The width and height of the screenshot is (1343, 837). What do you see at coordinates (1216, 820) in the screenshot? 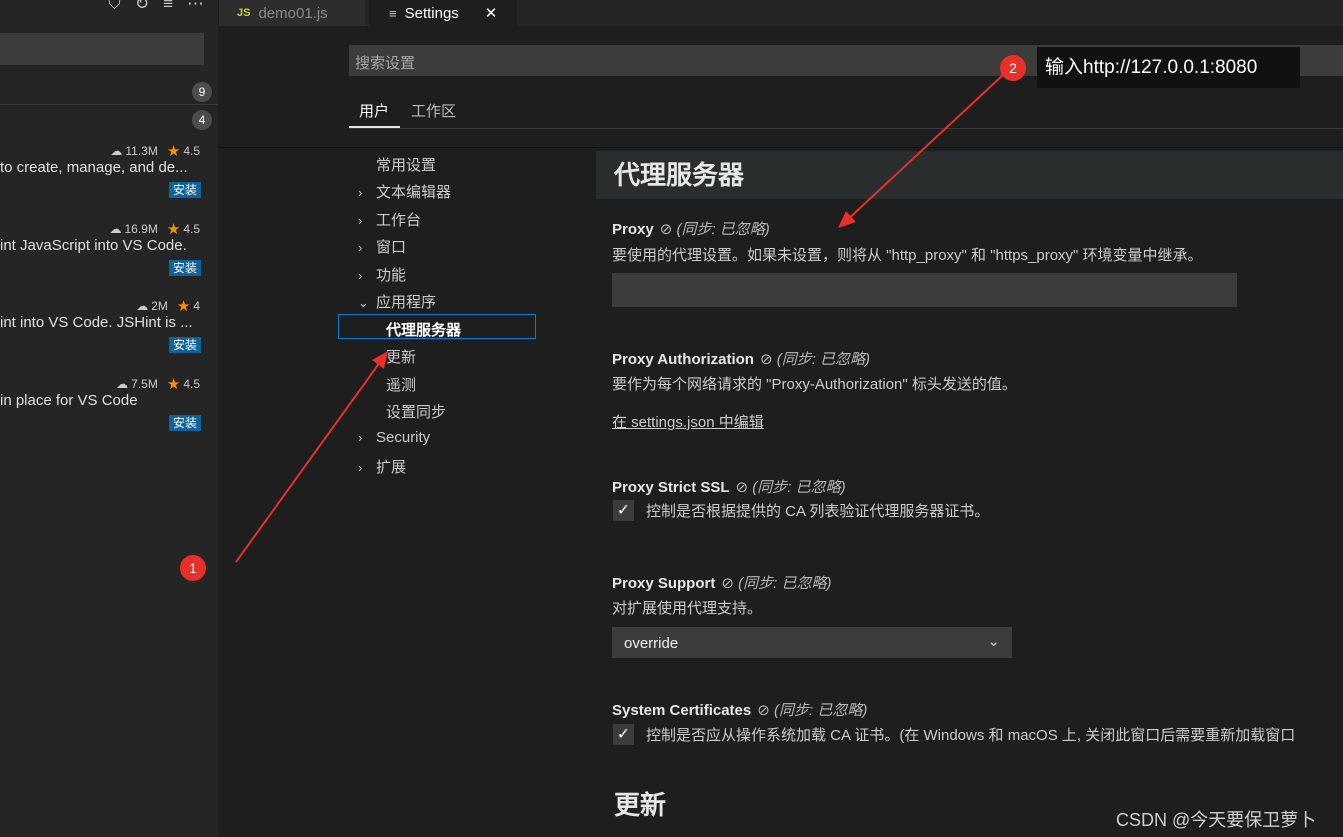
I see `watermark: CSDN @今天要保卫萝卜` at bounding box center [1216, 820].